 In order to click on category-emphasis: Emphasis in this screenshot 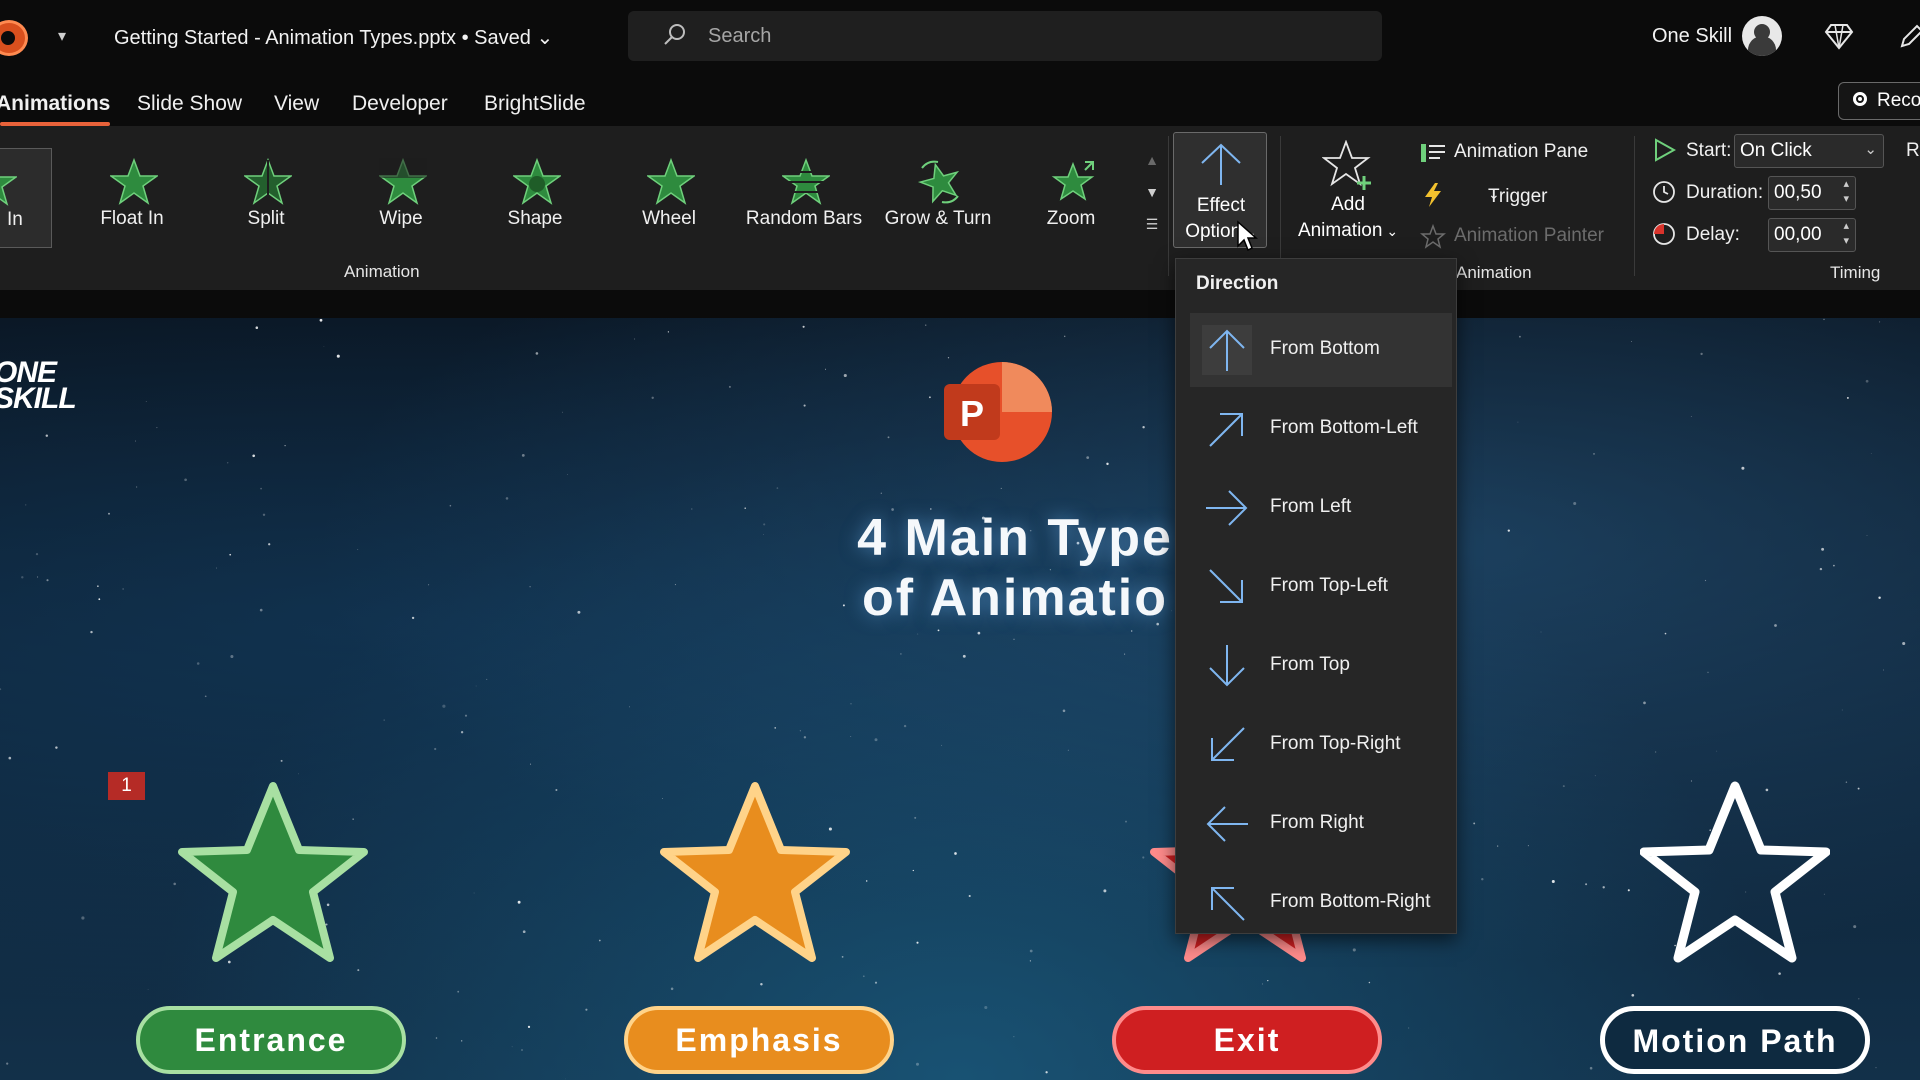, I will do `click(759, 1040)`.